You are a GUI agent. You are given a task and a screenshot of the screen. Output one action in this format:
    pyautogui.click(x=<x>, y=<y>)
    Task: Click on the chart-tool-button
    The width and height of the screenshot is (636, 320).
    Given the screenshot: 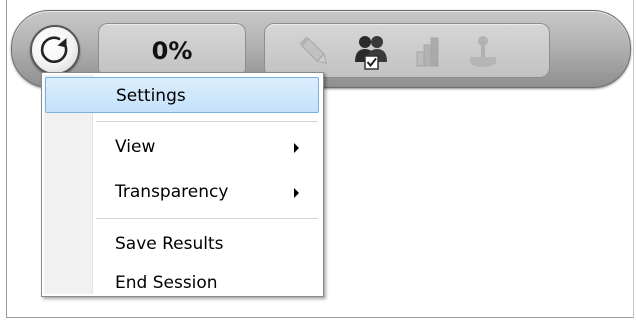 What is the action you would take?
    pyautogui.click(x=427, y=52)
    